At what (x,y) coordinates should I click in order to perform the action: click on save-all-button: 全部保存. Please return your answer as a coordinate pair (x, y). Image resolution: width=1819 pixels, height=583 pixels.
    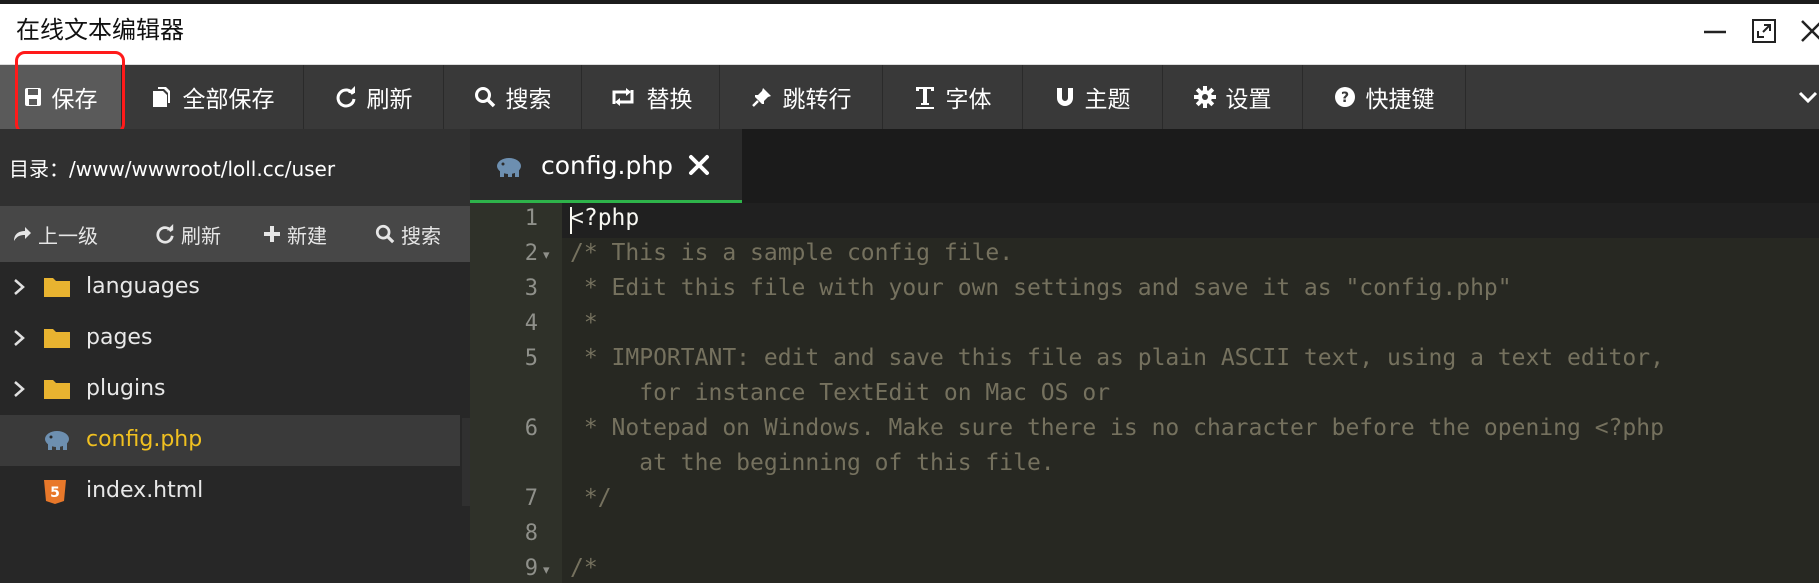
    Looking at the image, I should click on (213, 97).